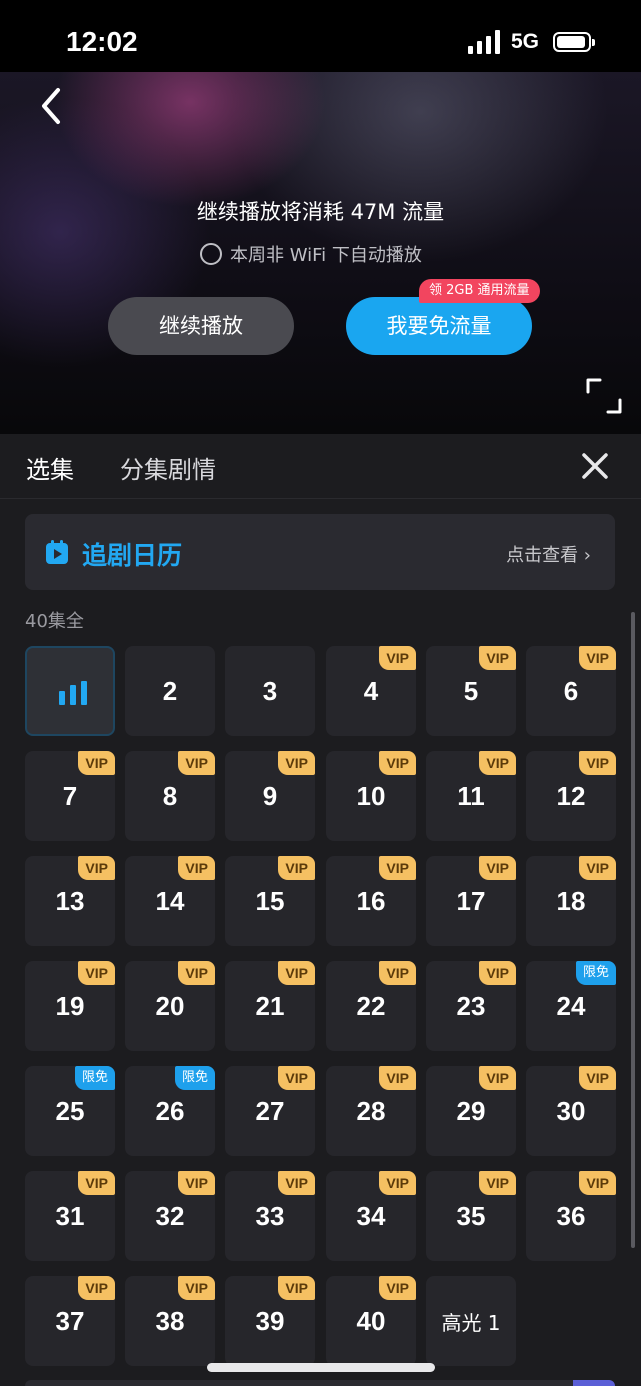 This screenshot has width=641, height=1386. Describe the element at coordinates (571, 1216) in the screenshot. I see `episode-cell: 36 VIP` at that location.